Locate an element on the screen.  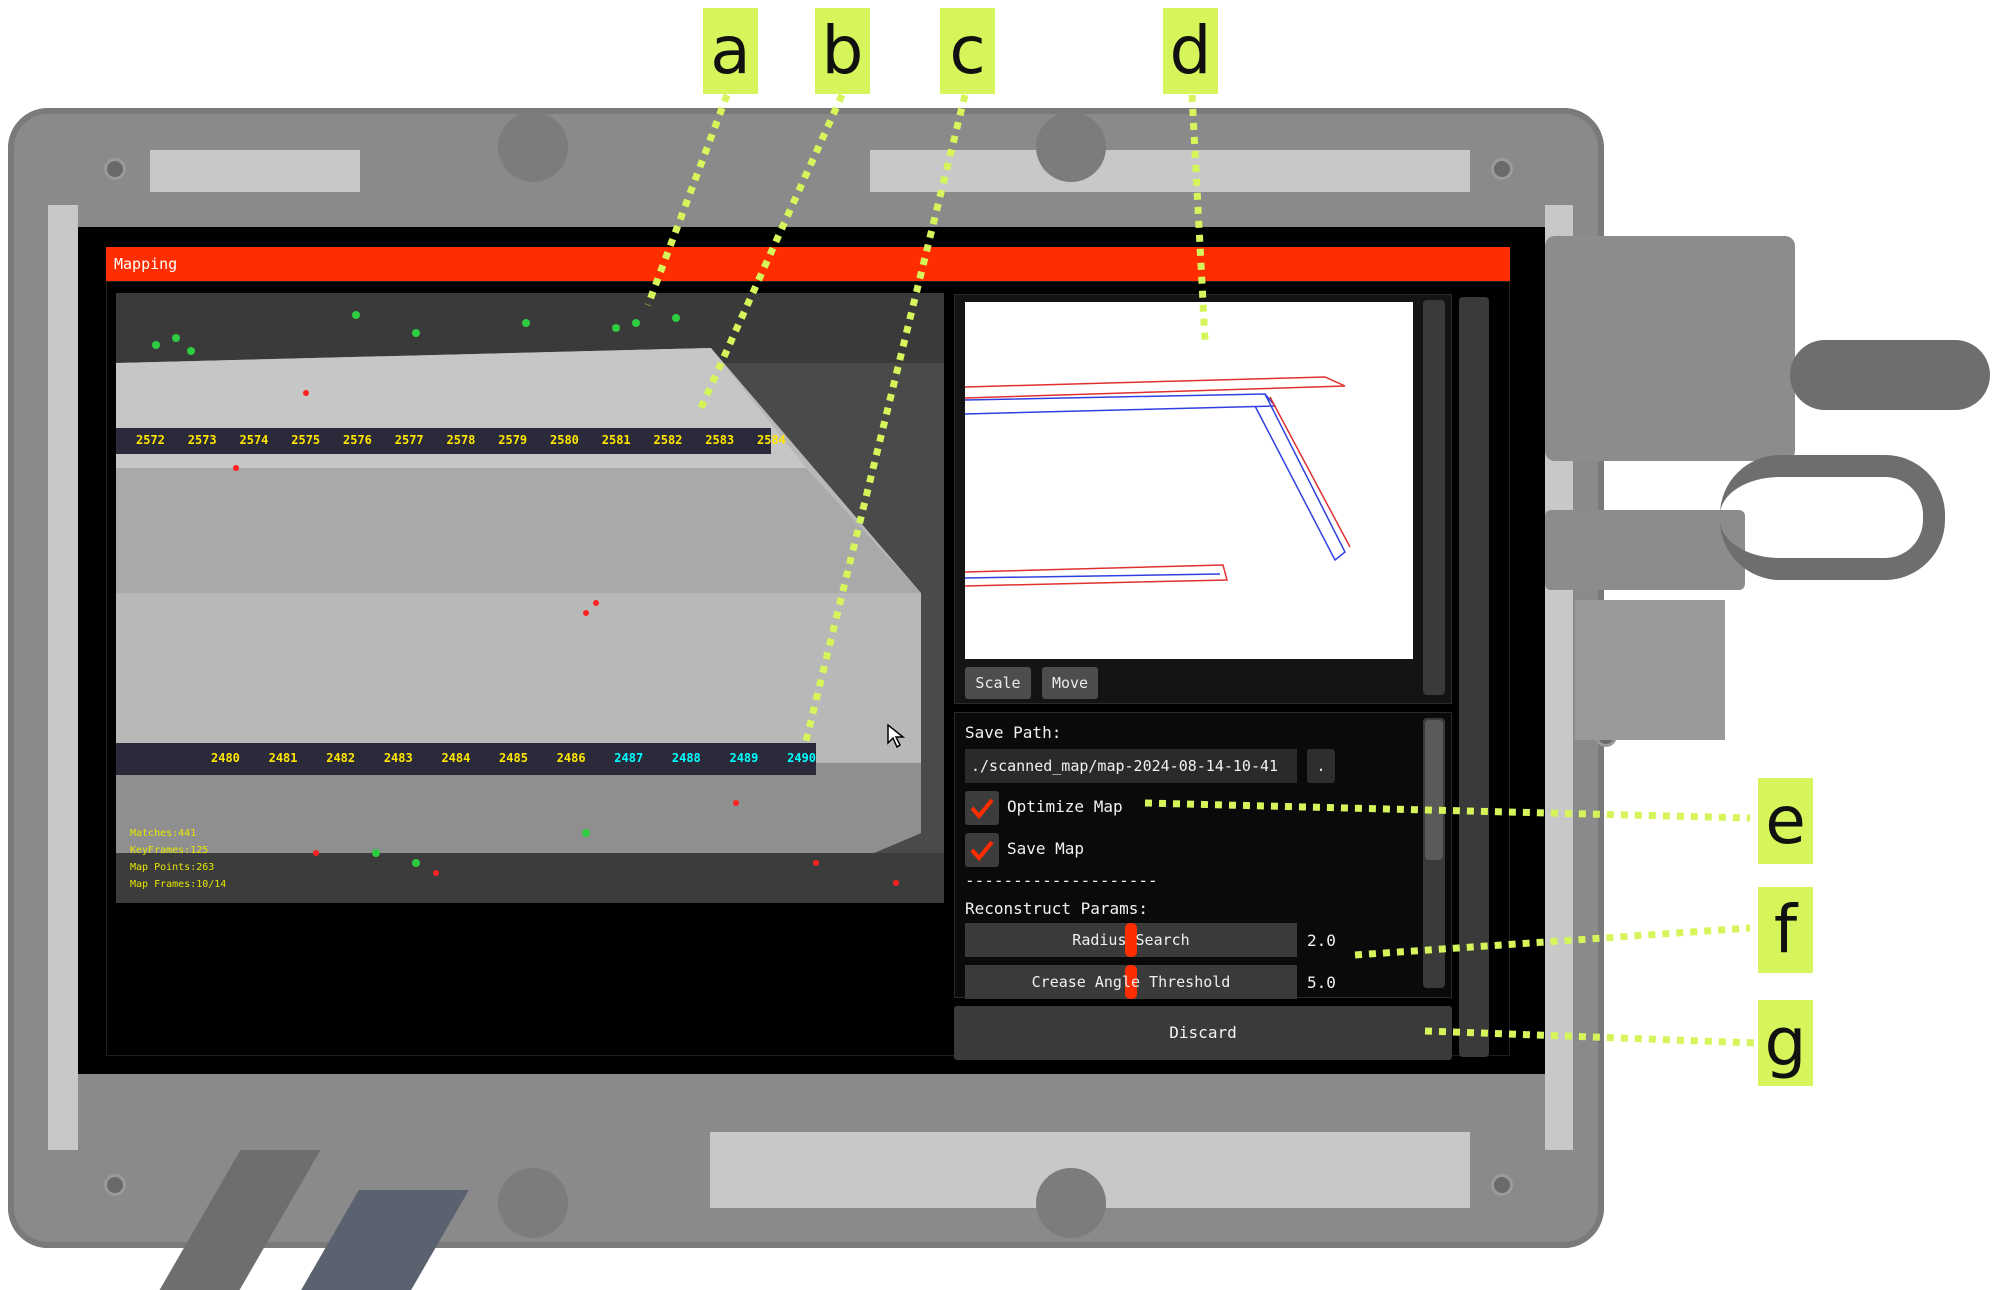
callout-label: e is located at coordinates (1785, 821).